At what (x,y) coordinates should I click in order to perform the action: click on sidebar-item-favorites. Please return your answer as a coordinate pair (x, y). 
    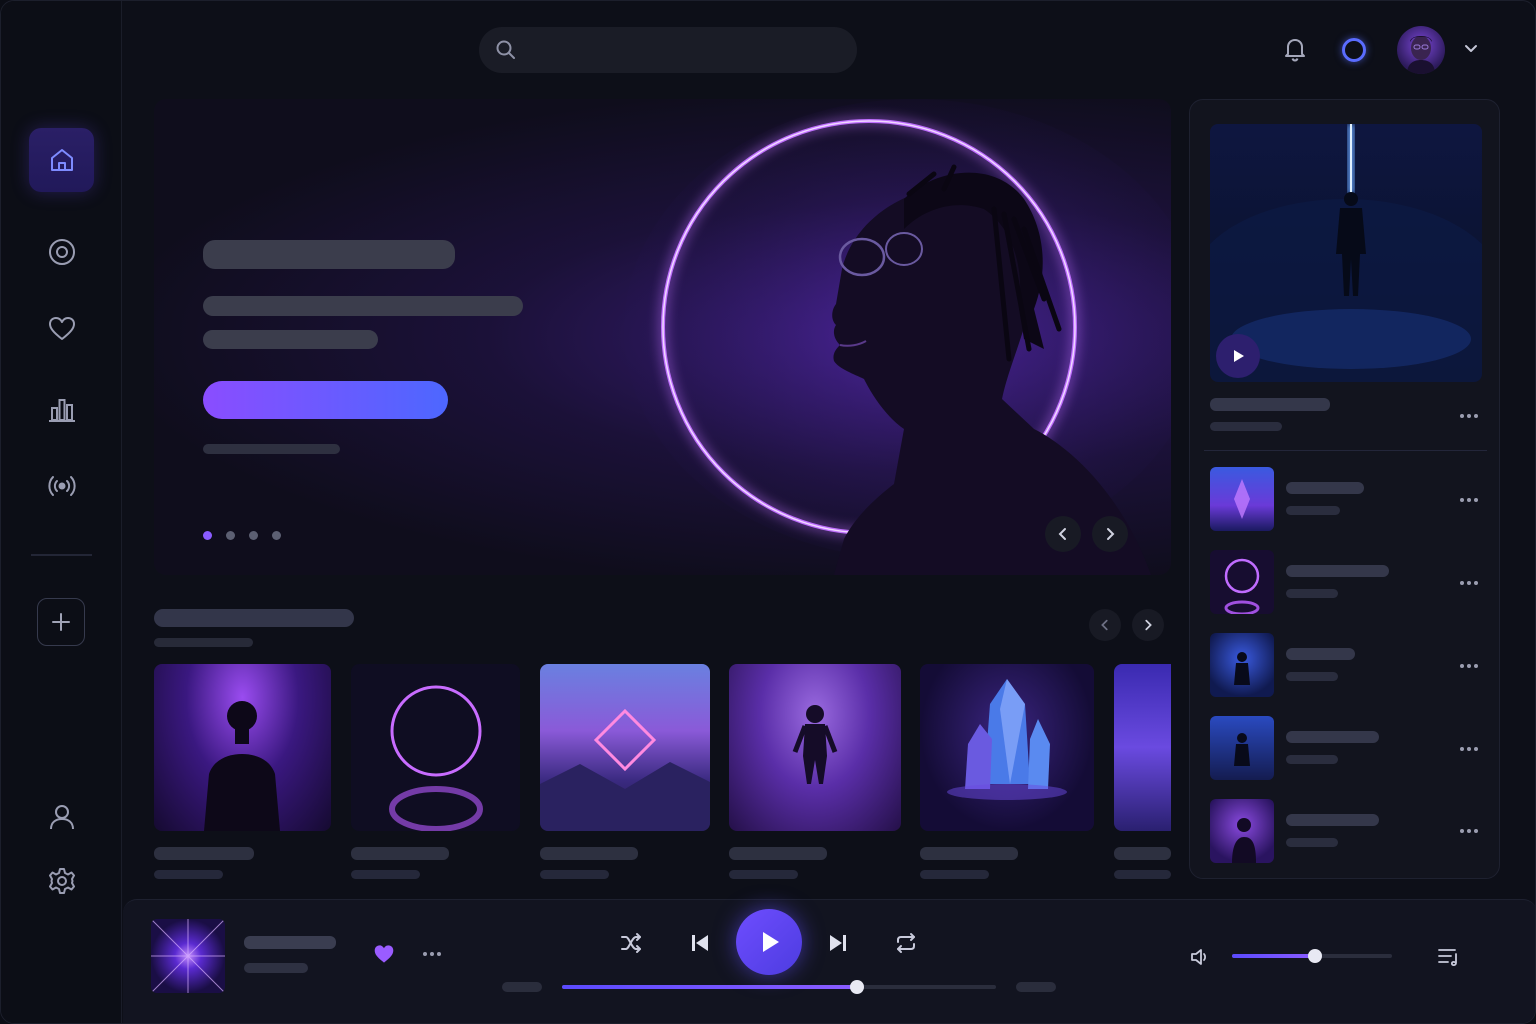
    Looking at the image, I should click on (61, 329).